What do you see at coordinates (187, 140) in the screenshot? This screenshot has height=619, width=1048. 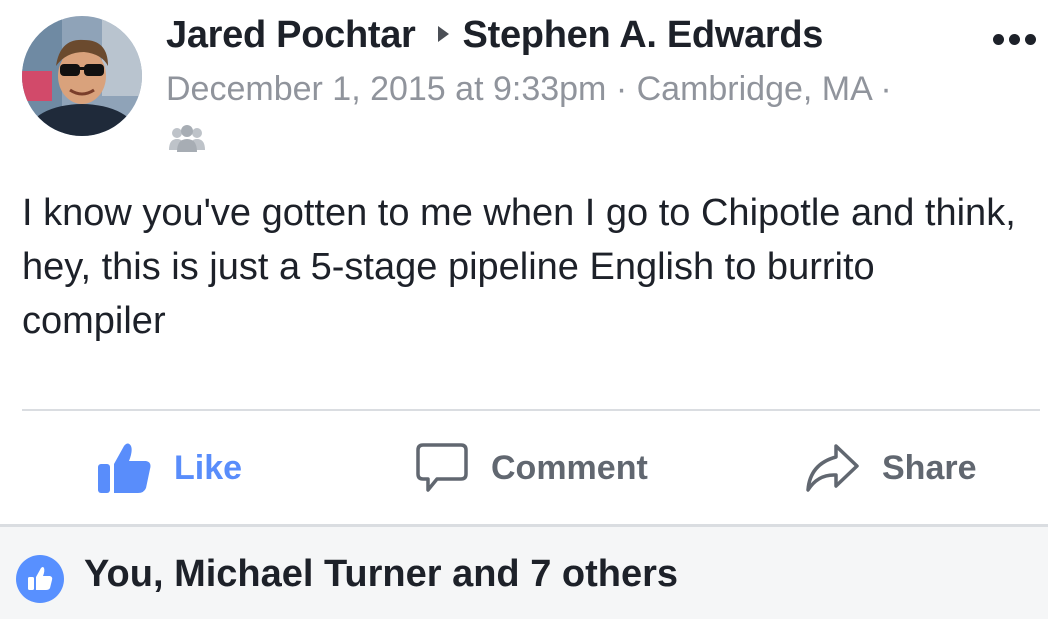 I see `friends-icon` at bounding box center [187, 140].